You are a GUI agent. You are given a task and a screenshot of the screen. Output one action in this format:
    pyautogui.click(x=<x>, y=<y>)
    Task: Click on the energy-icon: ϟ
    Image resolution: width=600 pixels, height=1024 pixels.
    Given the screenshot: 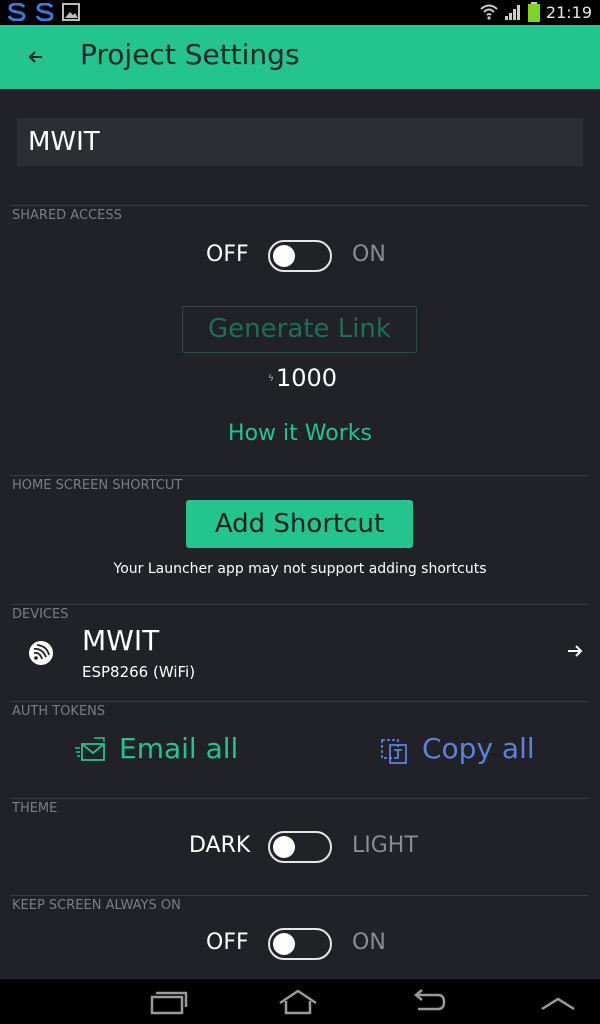 What is the action you would take?
    pyautogui.click(x=271, y=379)
    